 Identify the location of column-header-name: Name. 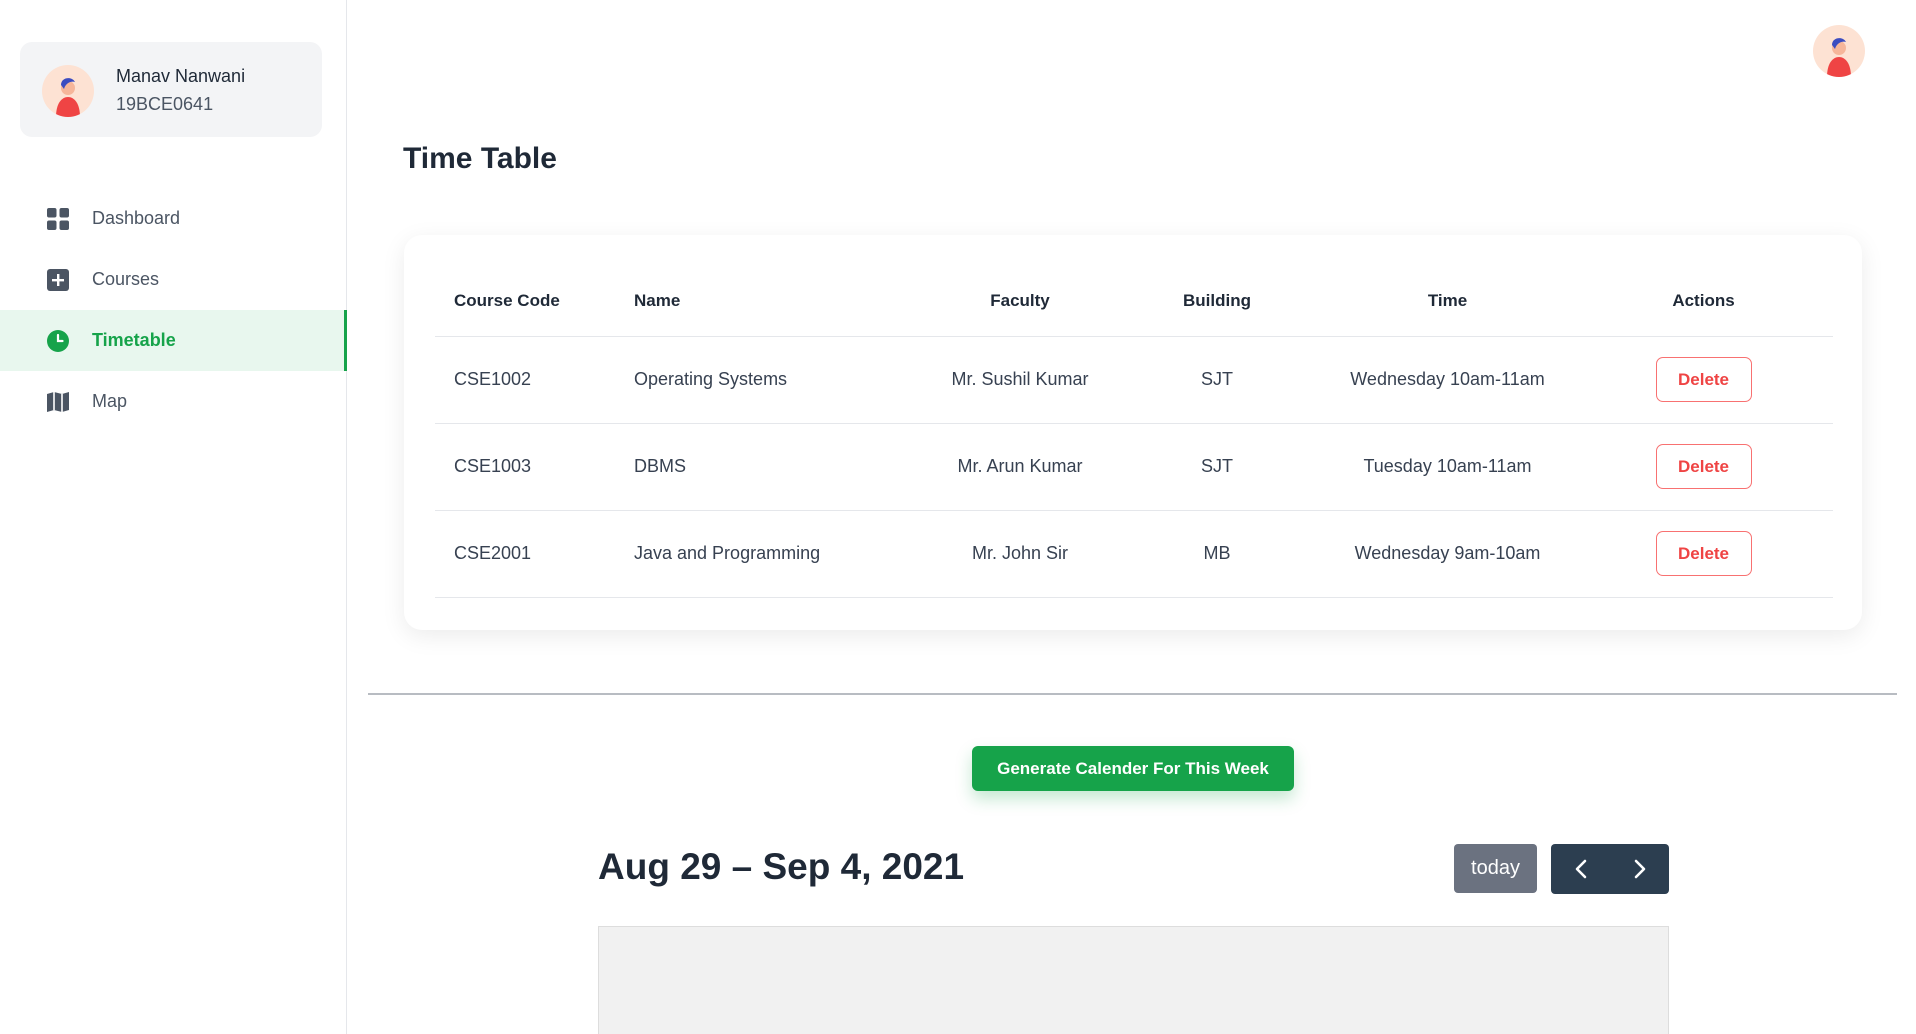
(780, 301).